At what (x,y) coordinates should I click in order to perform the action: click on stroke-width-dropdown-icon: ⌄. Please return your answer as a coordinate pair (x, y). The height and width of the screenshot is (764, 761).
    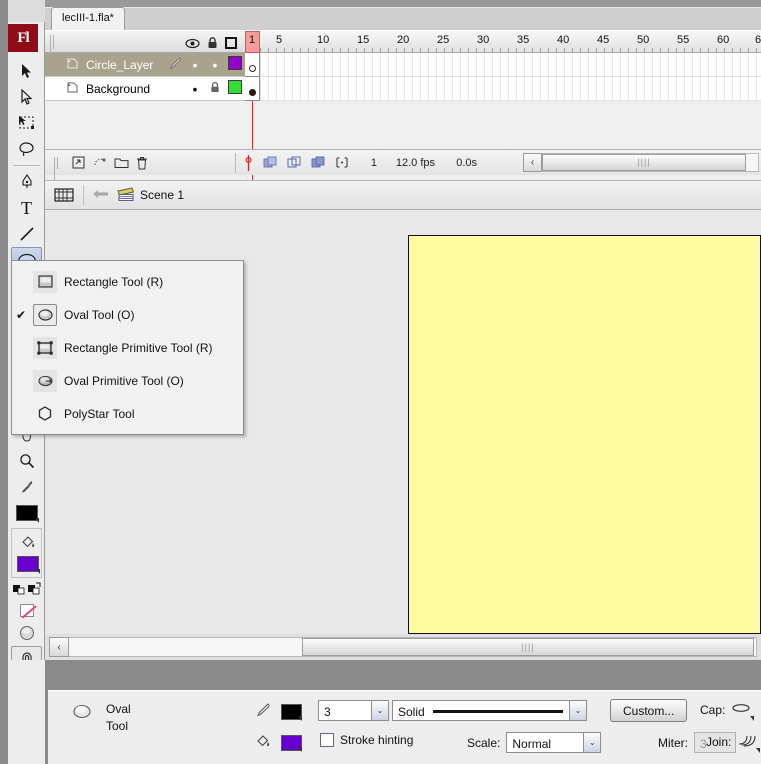
    Looking at the image, I should click on (380, 710).